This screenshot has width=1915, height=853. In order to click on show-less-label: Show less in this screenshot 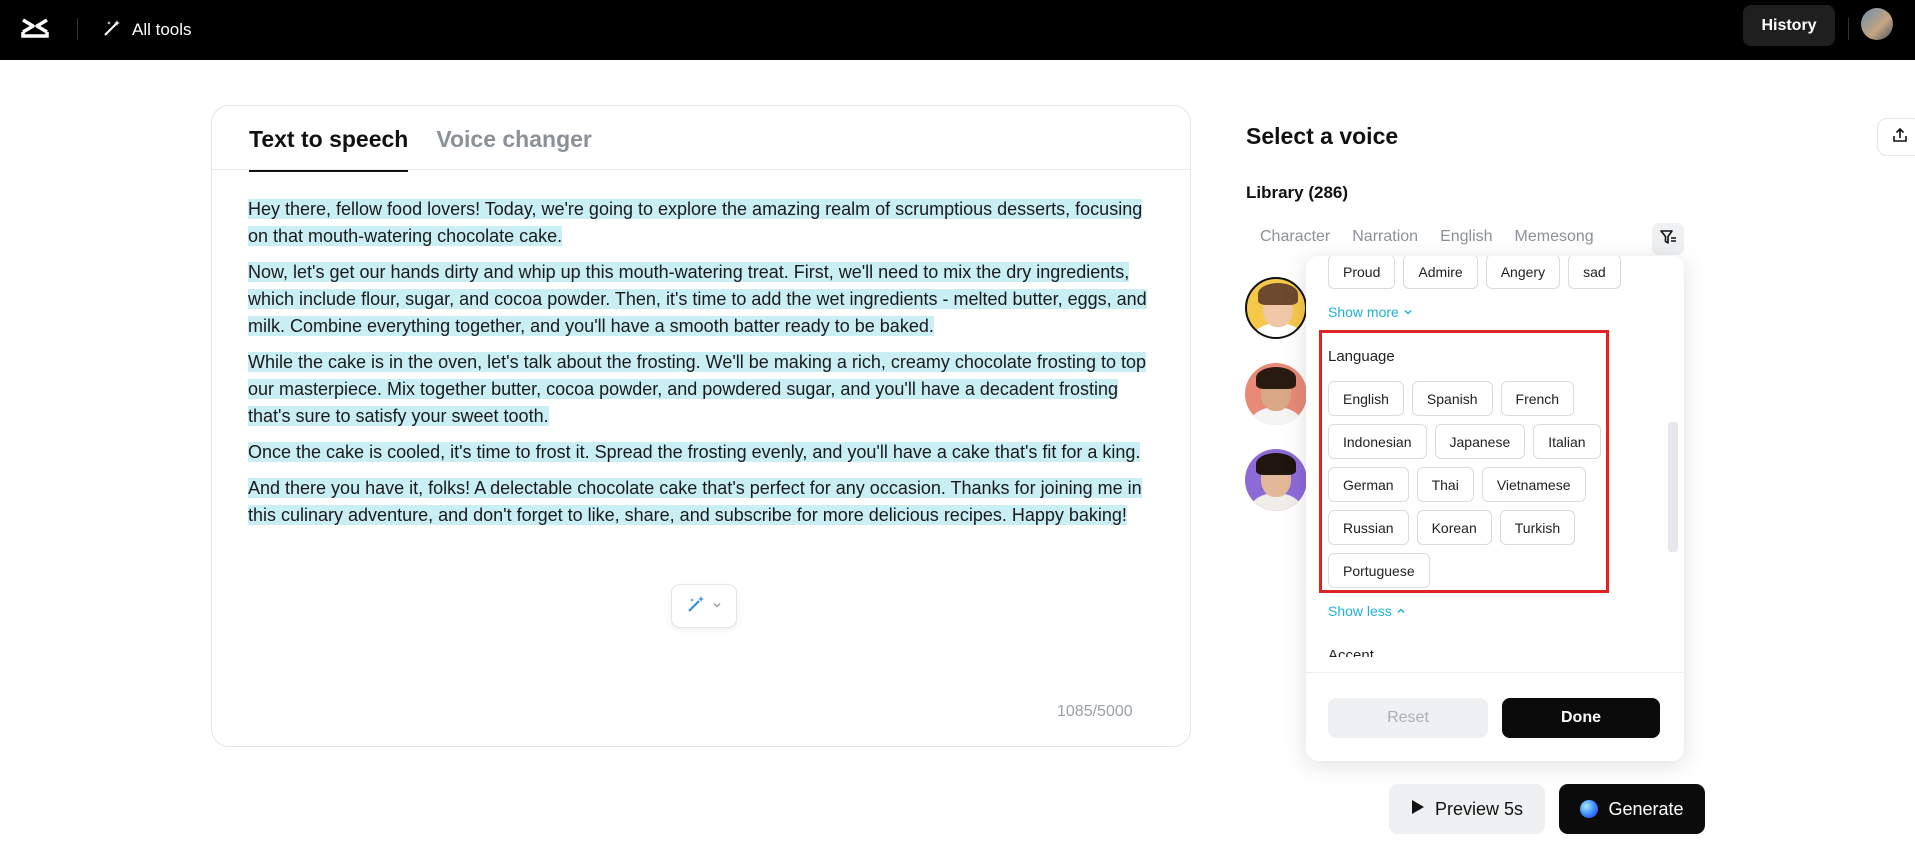, I will do `click(1360, 611)`.